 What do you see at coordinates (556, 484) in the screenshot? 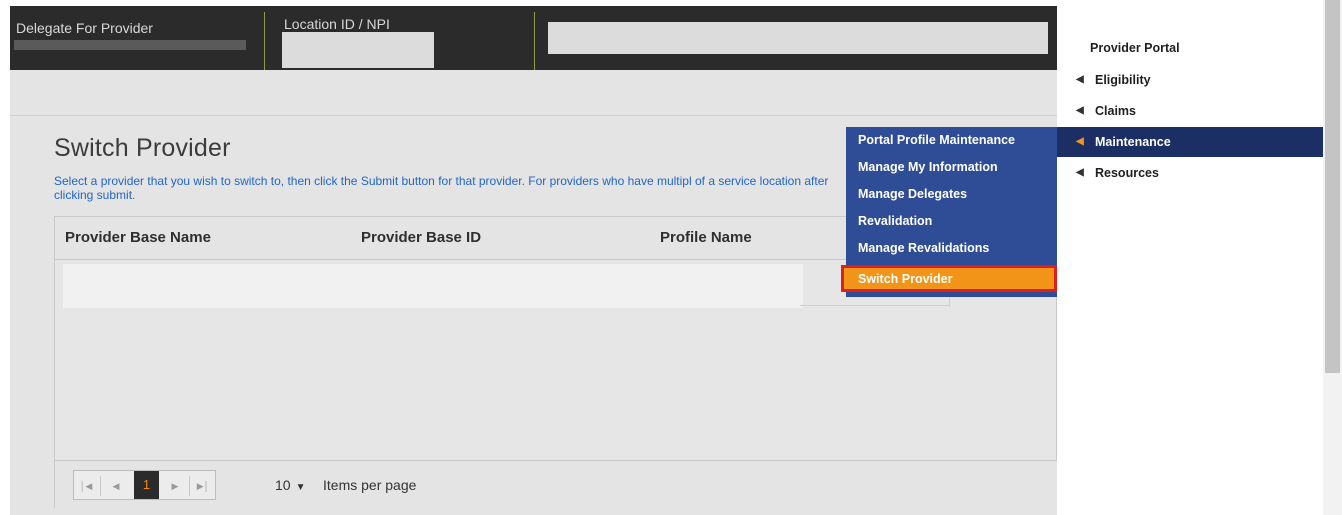
I see `grid-pager: │◀ ◀ 1 ▶ ▶│ 10 ▼ Items per page` at bounding box center [556, 484].